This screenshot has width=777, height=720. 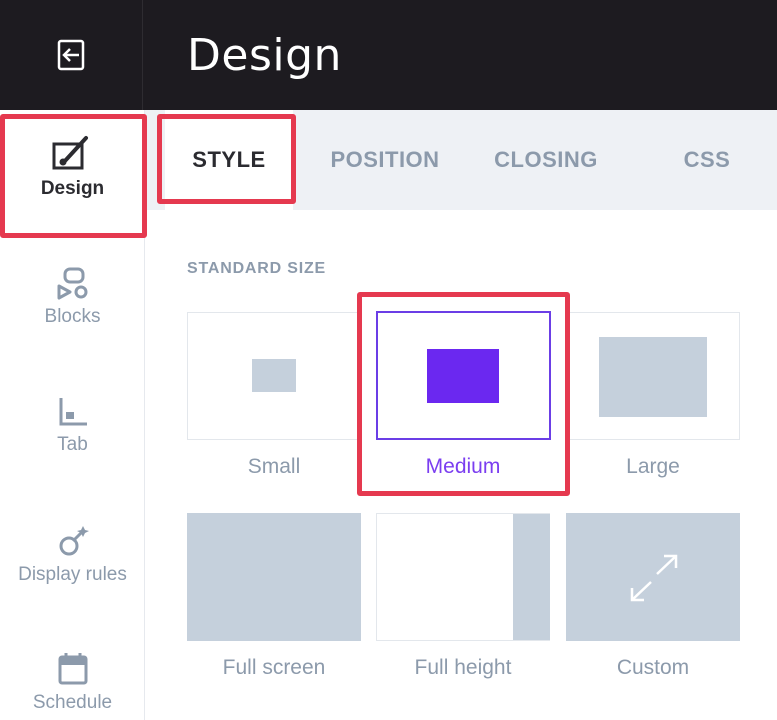 What do you see at coordinates (653, 667) in the screenshot?
I see `size-option-label: Custom` at bounding box center [653, 667].